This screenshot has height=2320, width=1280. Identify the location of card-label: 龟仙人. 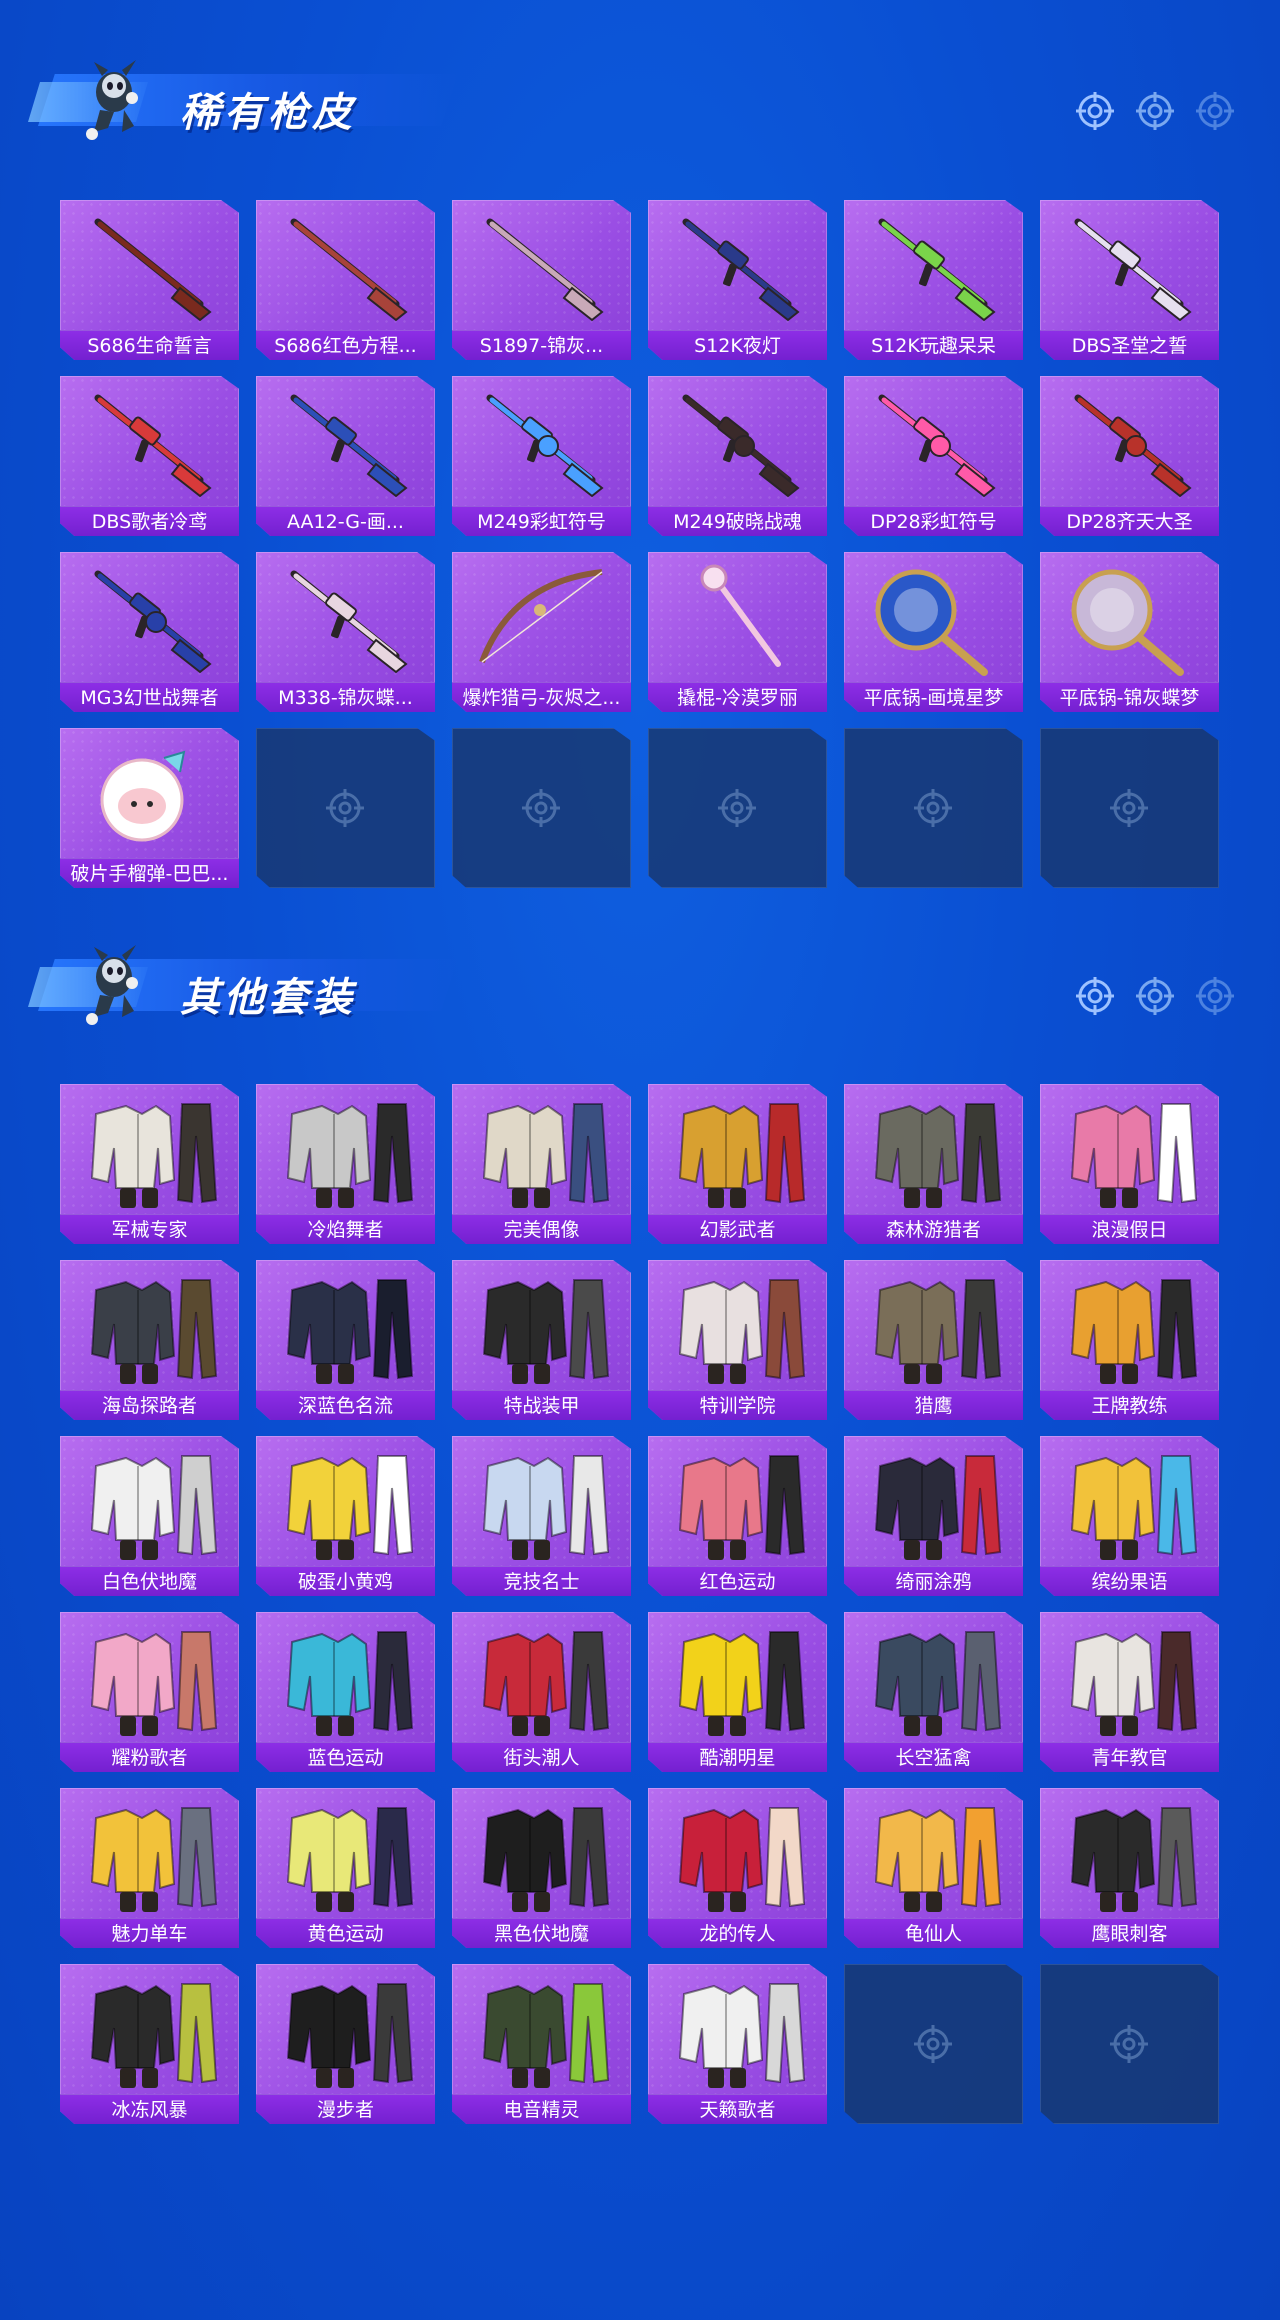
(933, 1933).